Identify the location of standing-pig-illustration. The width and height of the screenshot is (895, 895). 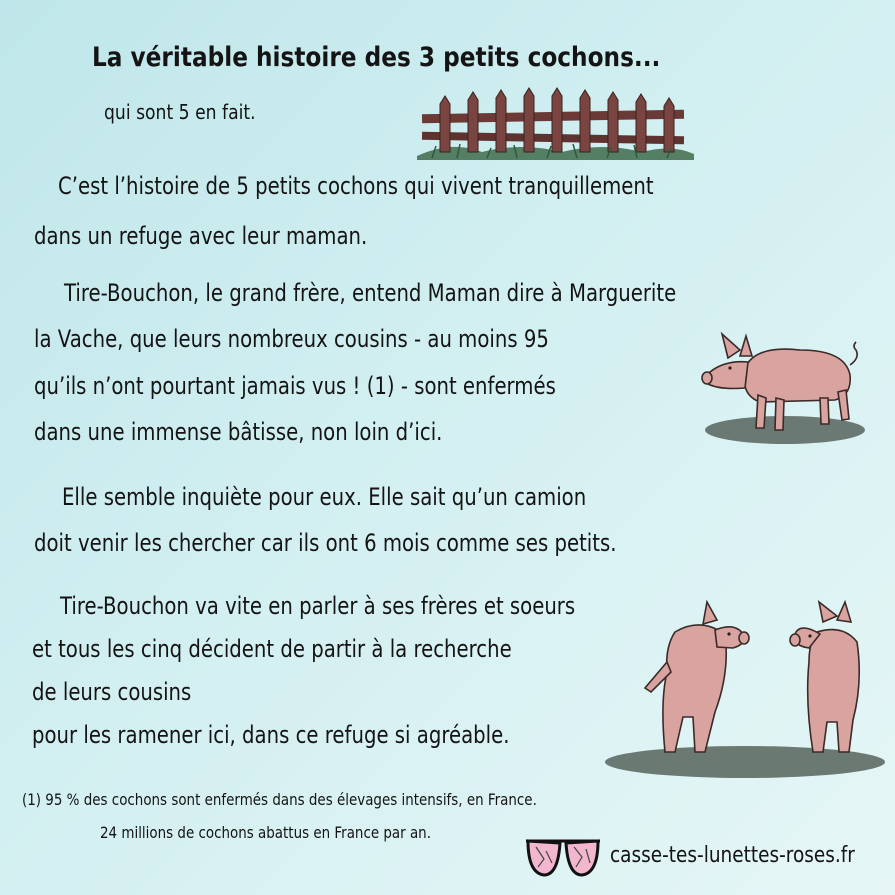
(783, 387).